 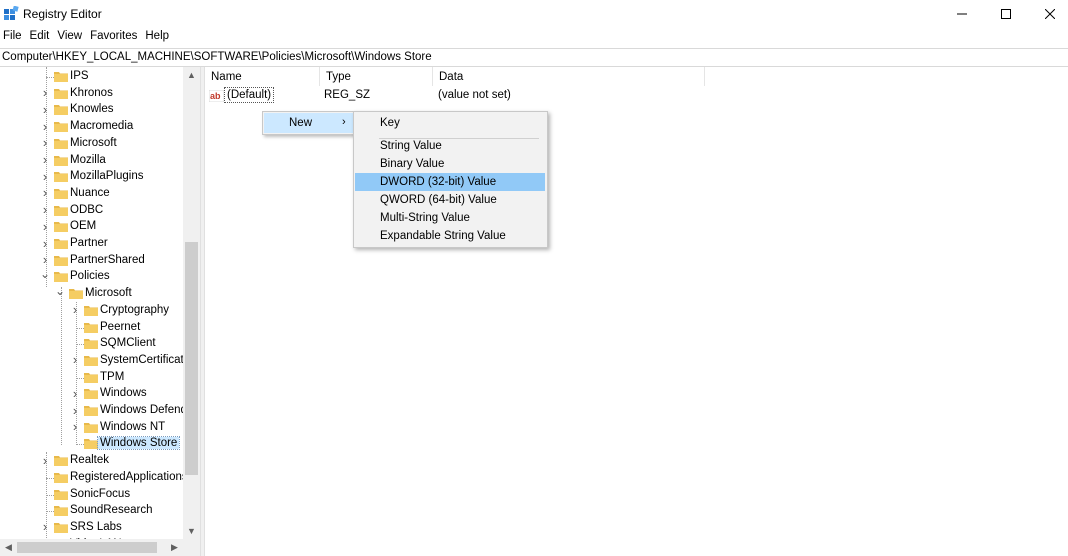 I want to click on tree-node: SoundResearch, so click(x=100, y=511).